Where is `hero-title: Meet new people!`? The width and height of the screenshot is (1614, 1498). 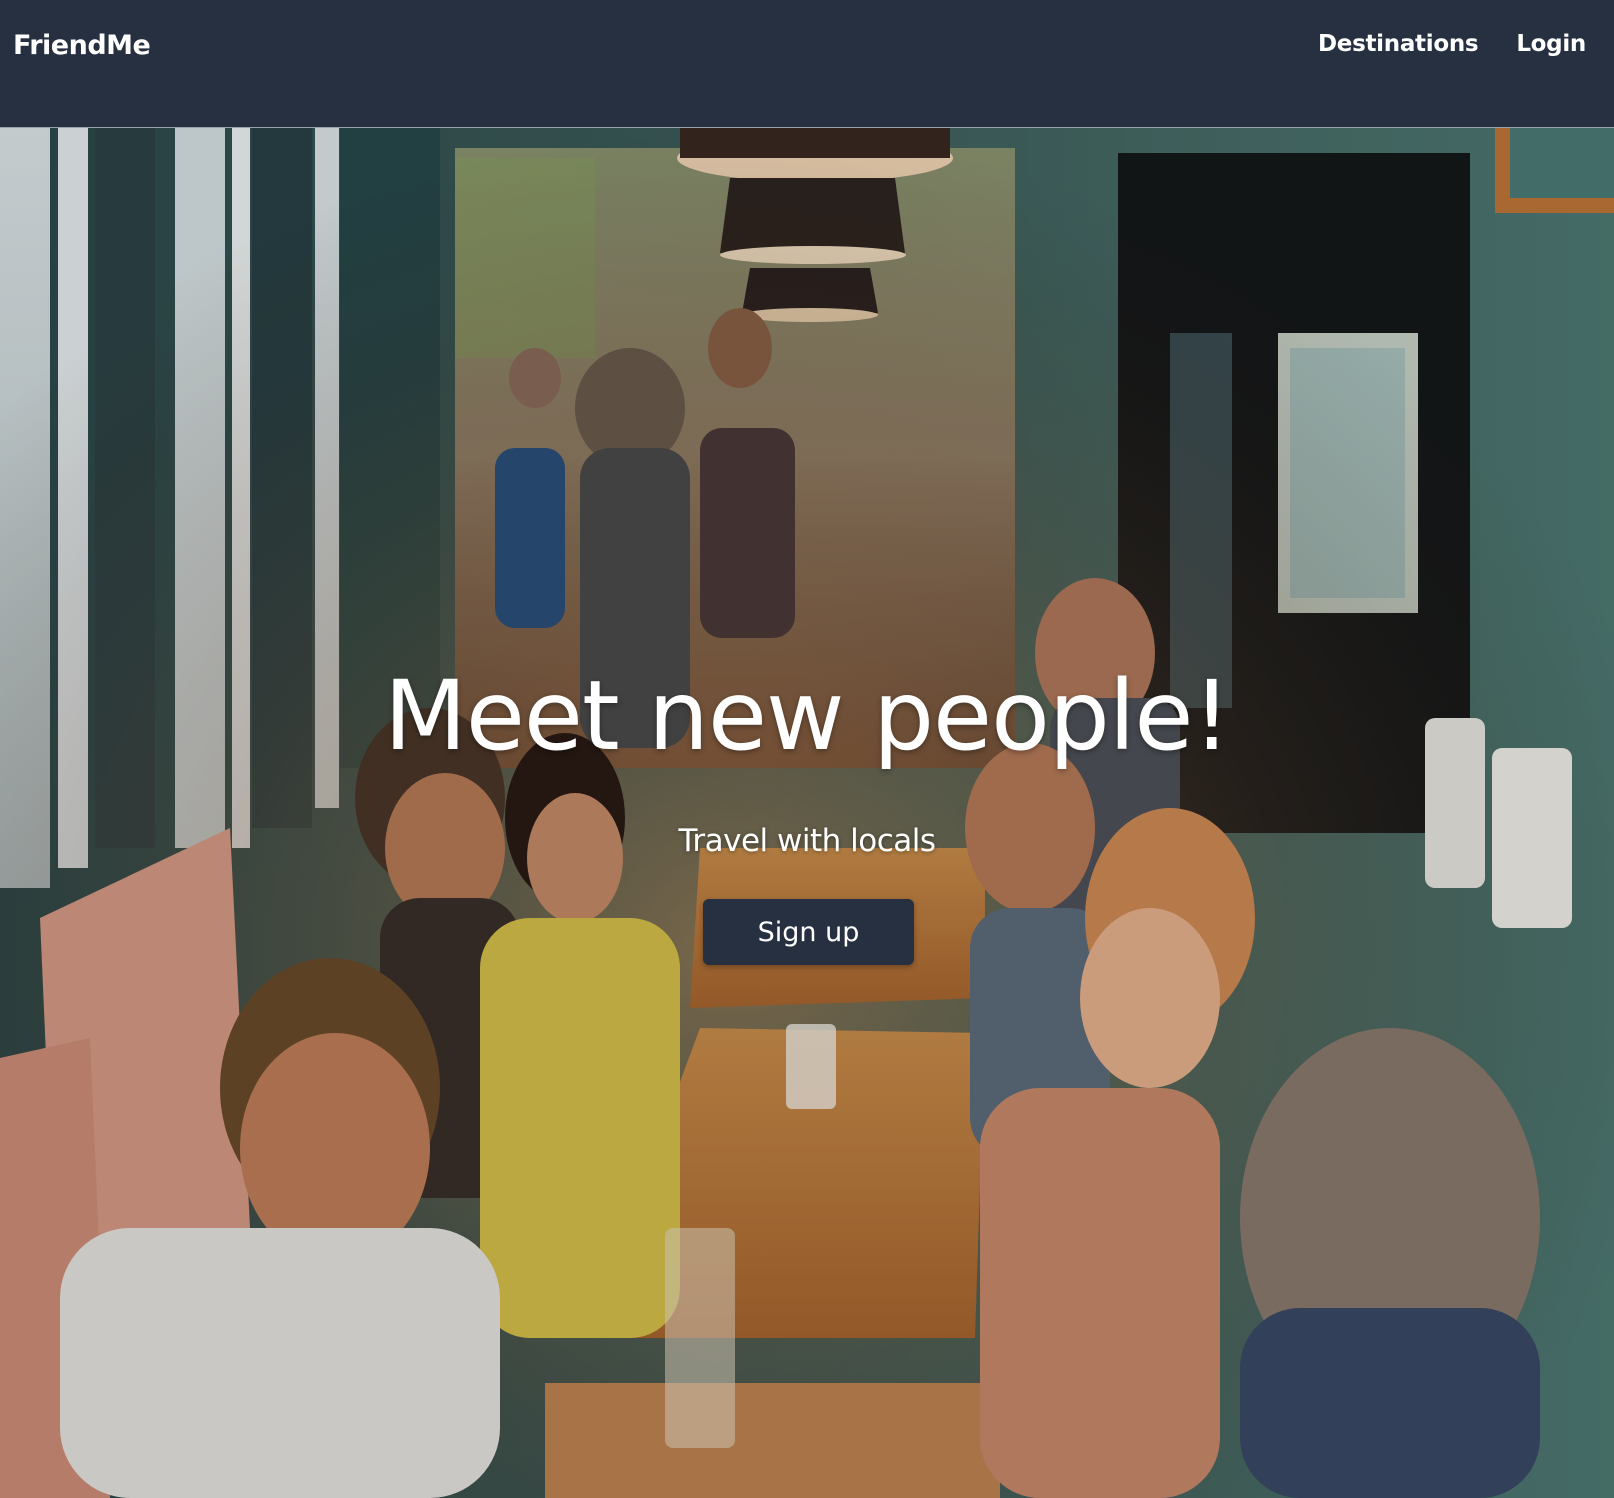 hero-title: Meet new people! is located at coordinates (807, 716).